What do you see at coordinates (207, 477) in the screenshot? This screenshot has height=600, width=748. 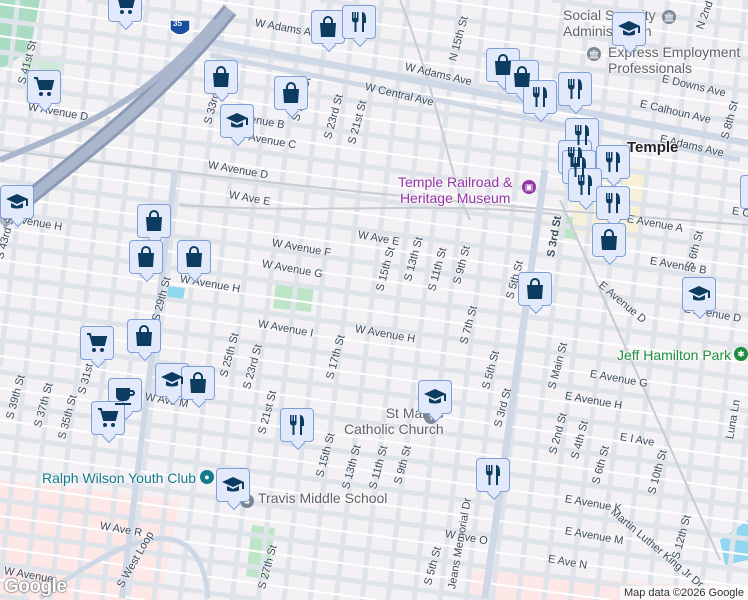 I see `club-icon: ●` at bounding box center [207, 477].